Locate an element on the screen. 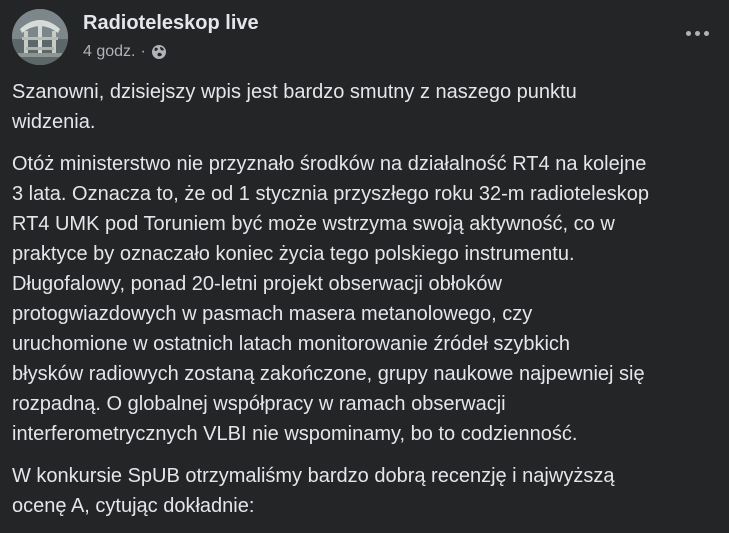 This screenshot has height=533, width=729. page-name-link: Radioteleskop live is located at coordinates (171, 23).